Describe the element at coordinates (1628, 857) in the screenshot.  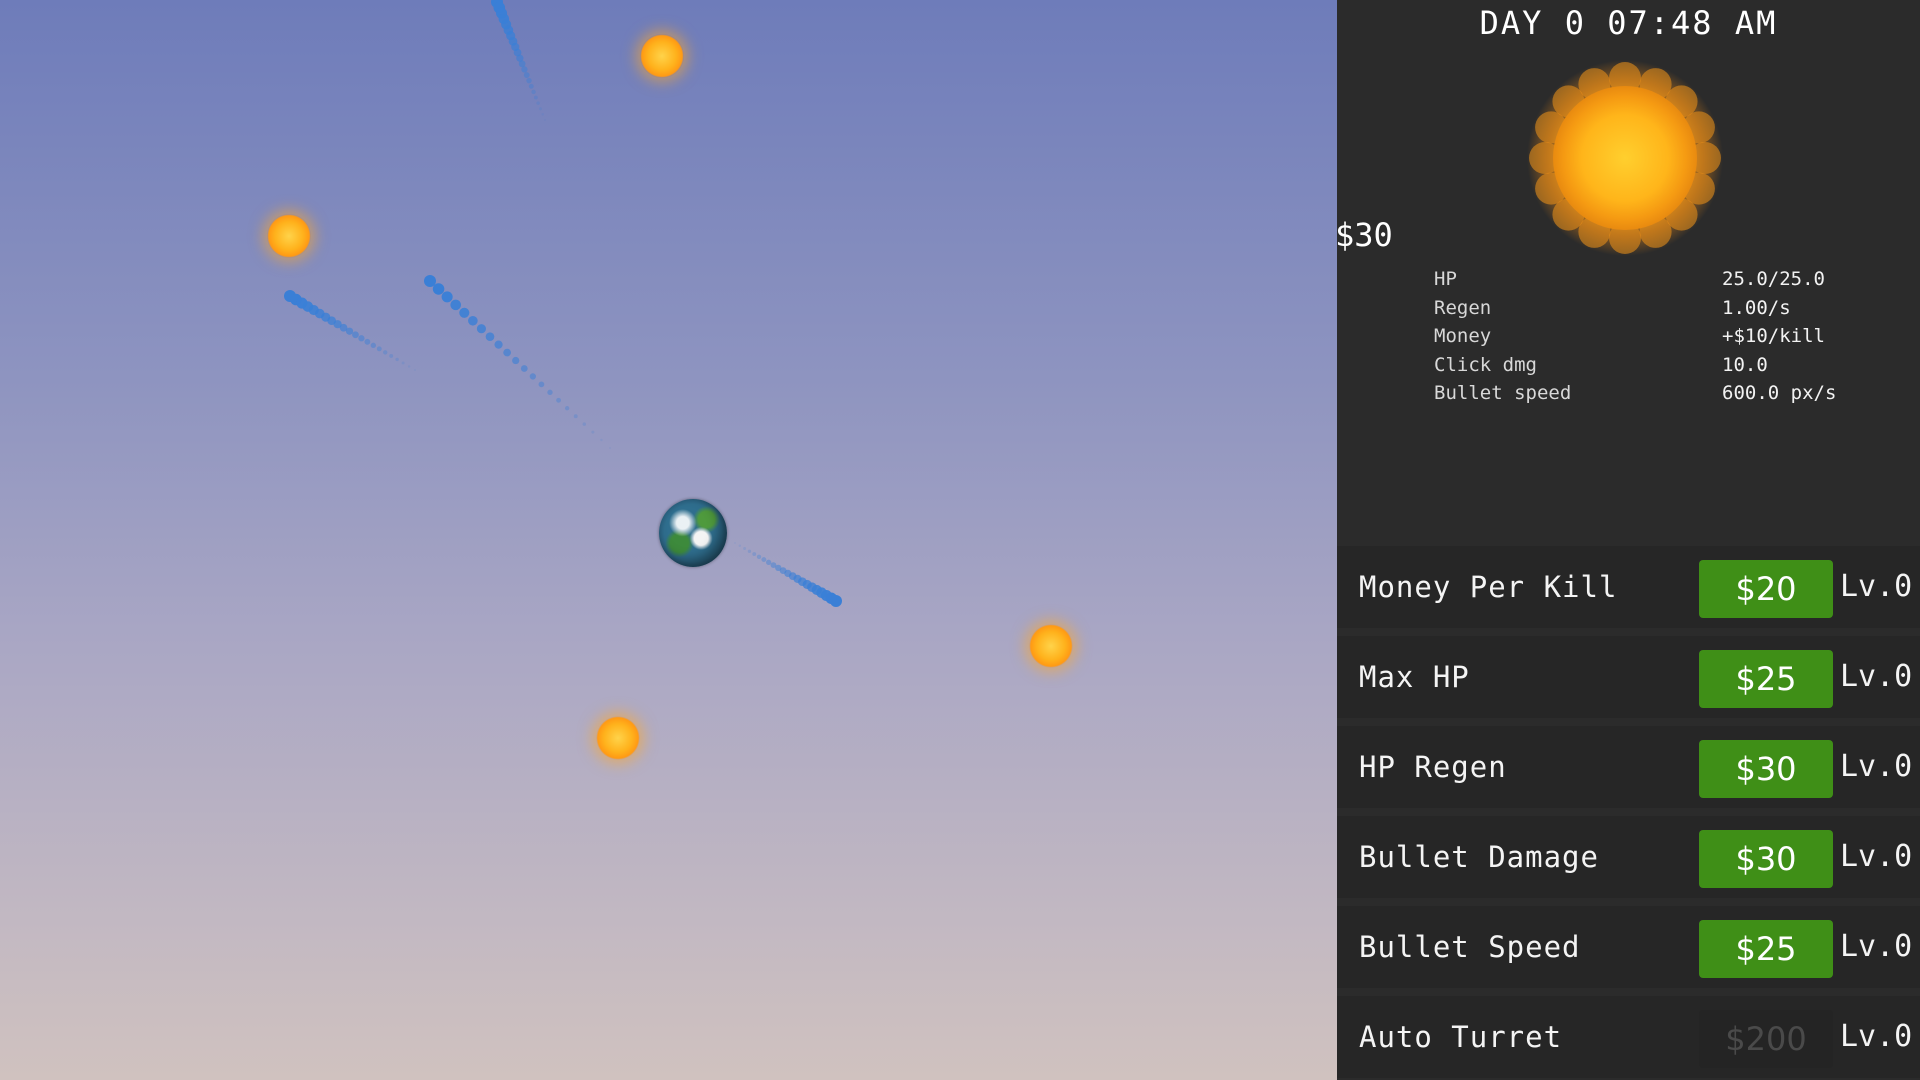
I see `upgrade-row-bullet-damage: Bullet Damage $30 Lv.0` at that location.